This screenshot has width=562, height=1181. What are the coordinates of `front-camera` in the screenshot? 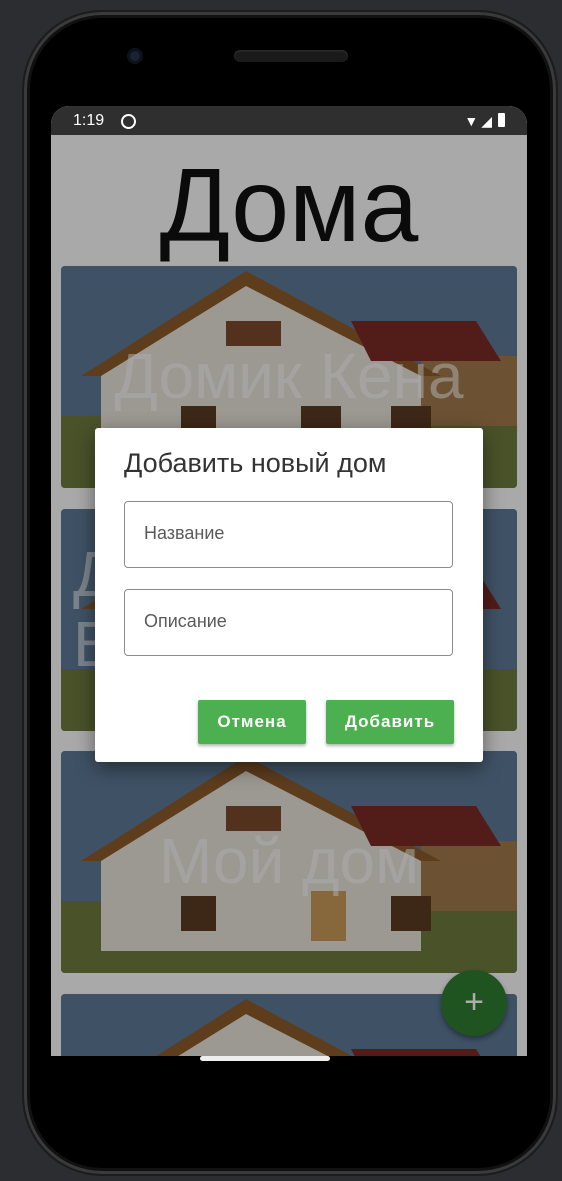 It's located at (135, 56).